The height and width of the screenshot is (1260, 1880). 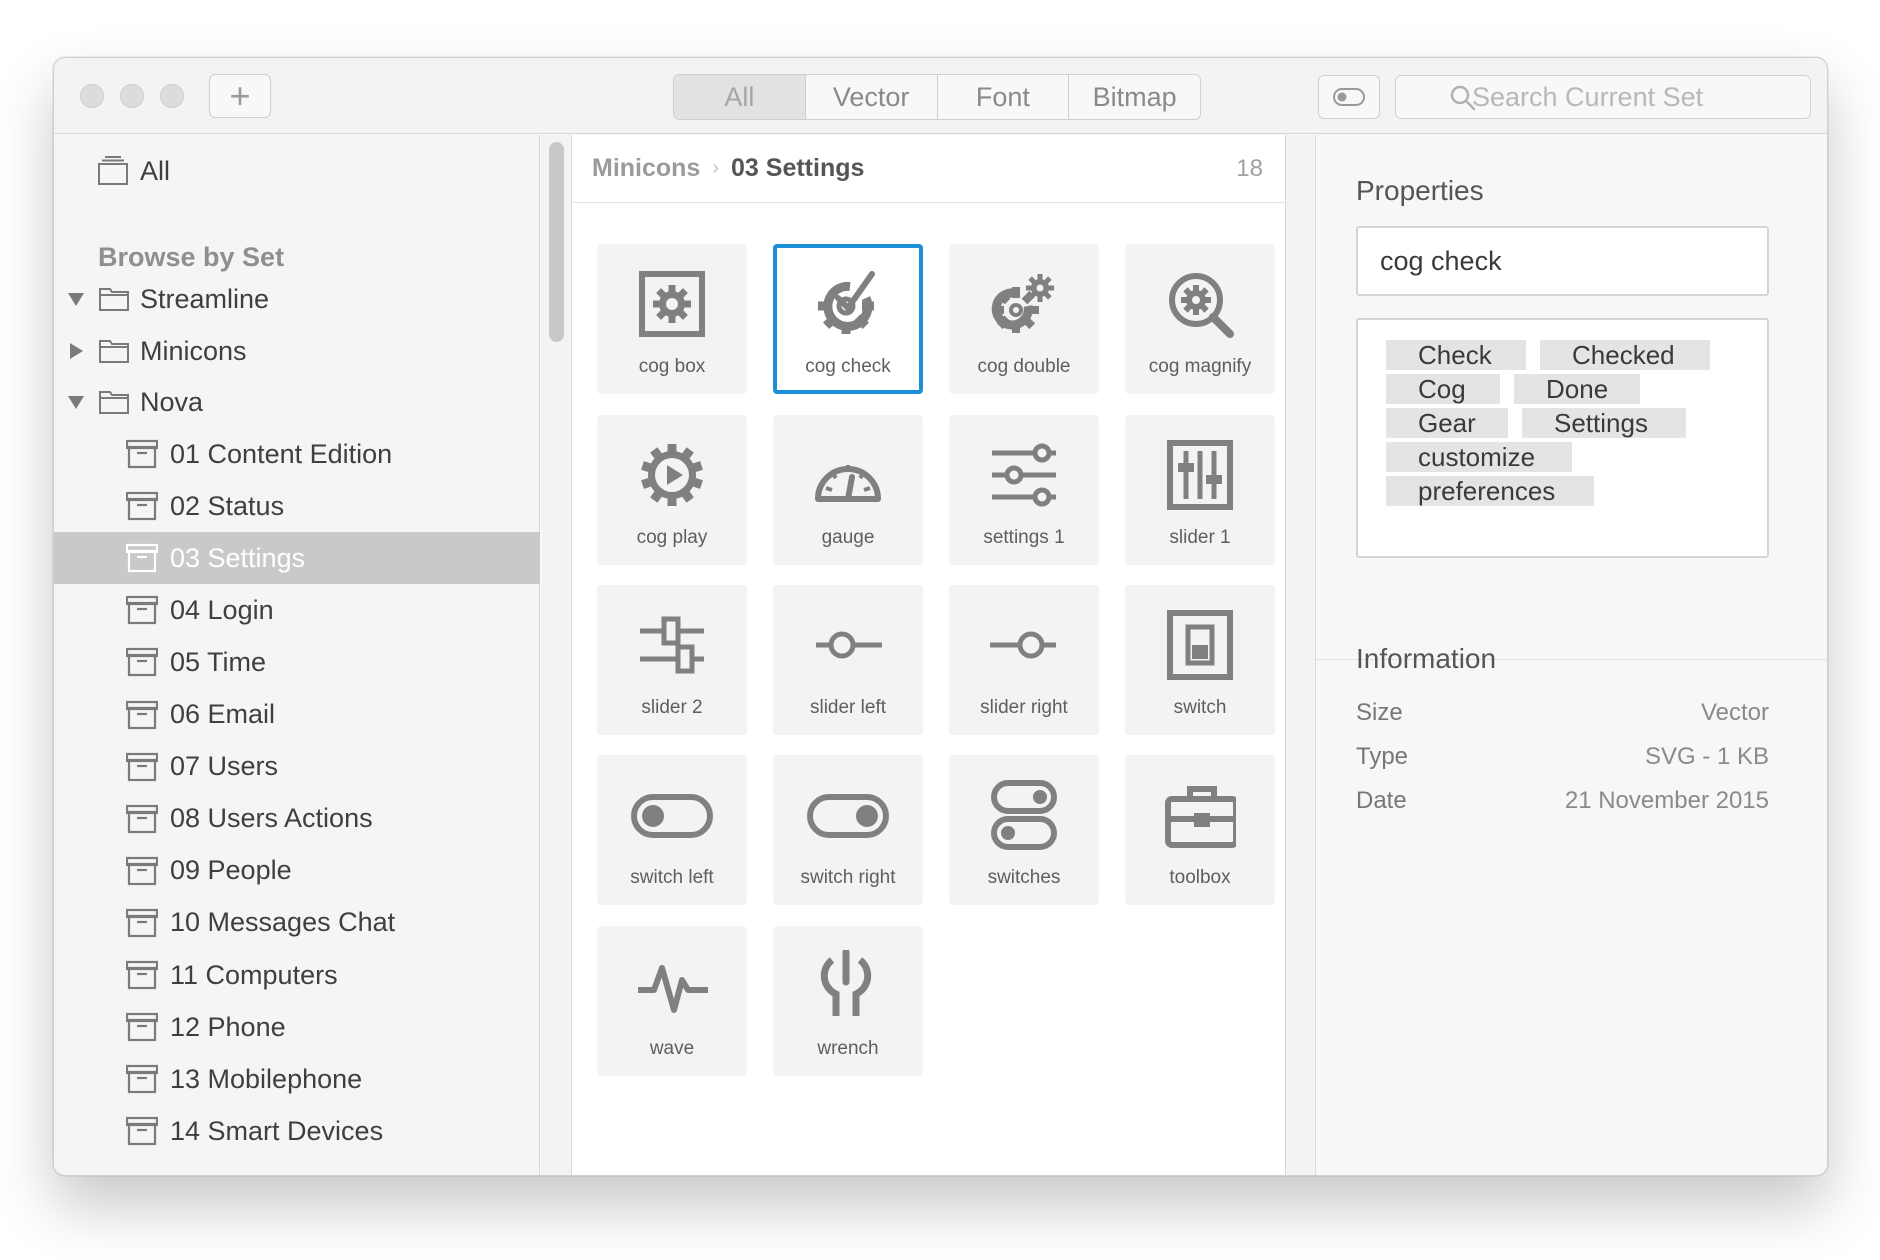 I want to click on icon-tile: switch right, so click(x=848, y=830).